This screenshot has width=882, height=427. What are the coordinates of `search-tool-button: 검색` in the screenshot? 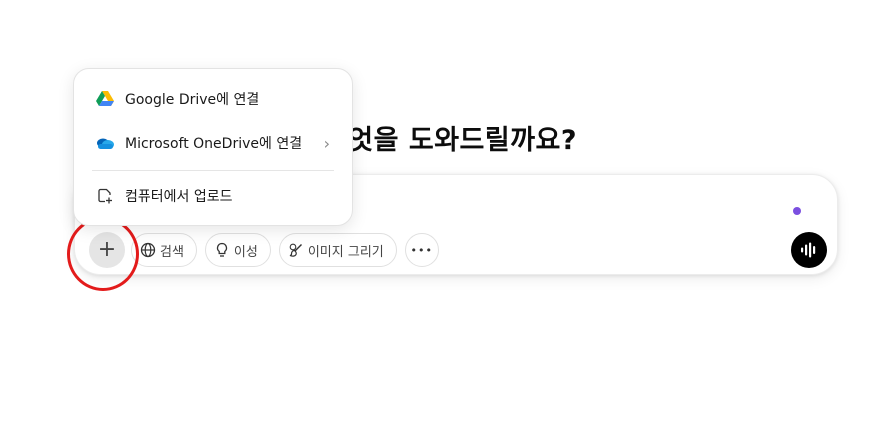 It's located at (164, 250).